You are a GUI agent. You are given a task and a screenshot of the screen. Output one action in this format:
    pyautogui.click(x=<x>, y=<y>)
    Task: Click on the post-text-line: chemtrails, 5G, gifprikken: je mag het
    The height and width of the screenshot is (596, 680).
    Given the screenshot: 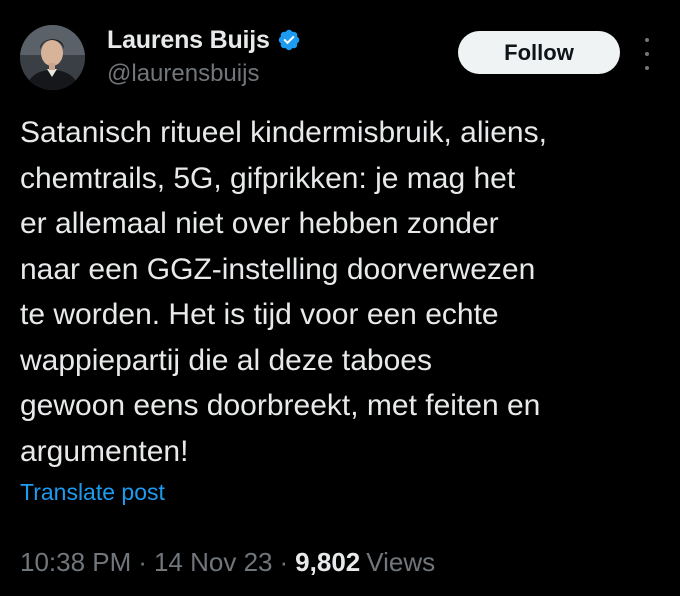 What is the action you would take?
    pyautogui.click(x=268, y=178)
    